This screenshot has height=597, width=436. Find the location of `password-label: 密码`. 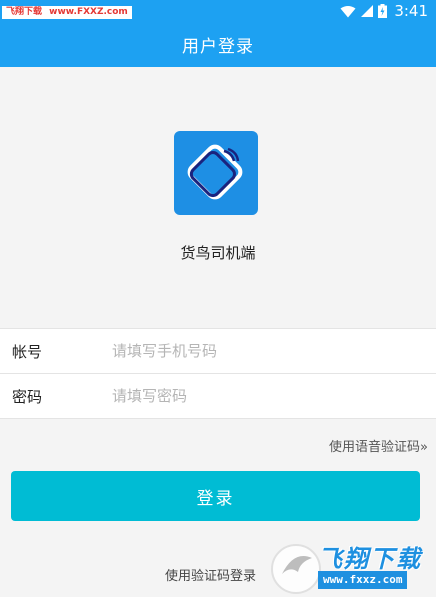

password-label: 密码 is located at coordinates (27, 396).